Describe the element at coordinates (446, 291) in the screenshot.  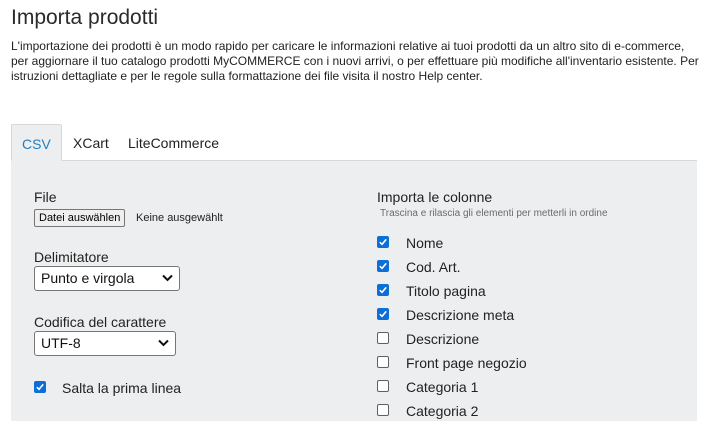
I see `column-label: Titolo pagina` at that location.